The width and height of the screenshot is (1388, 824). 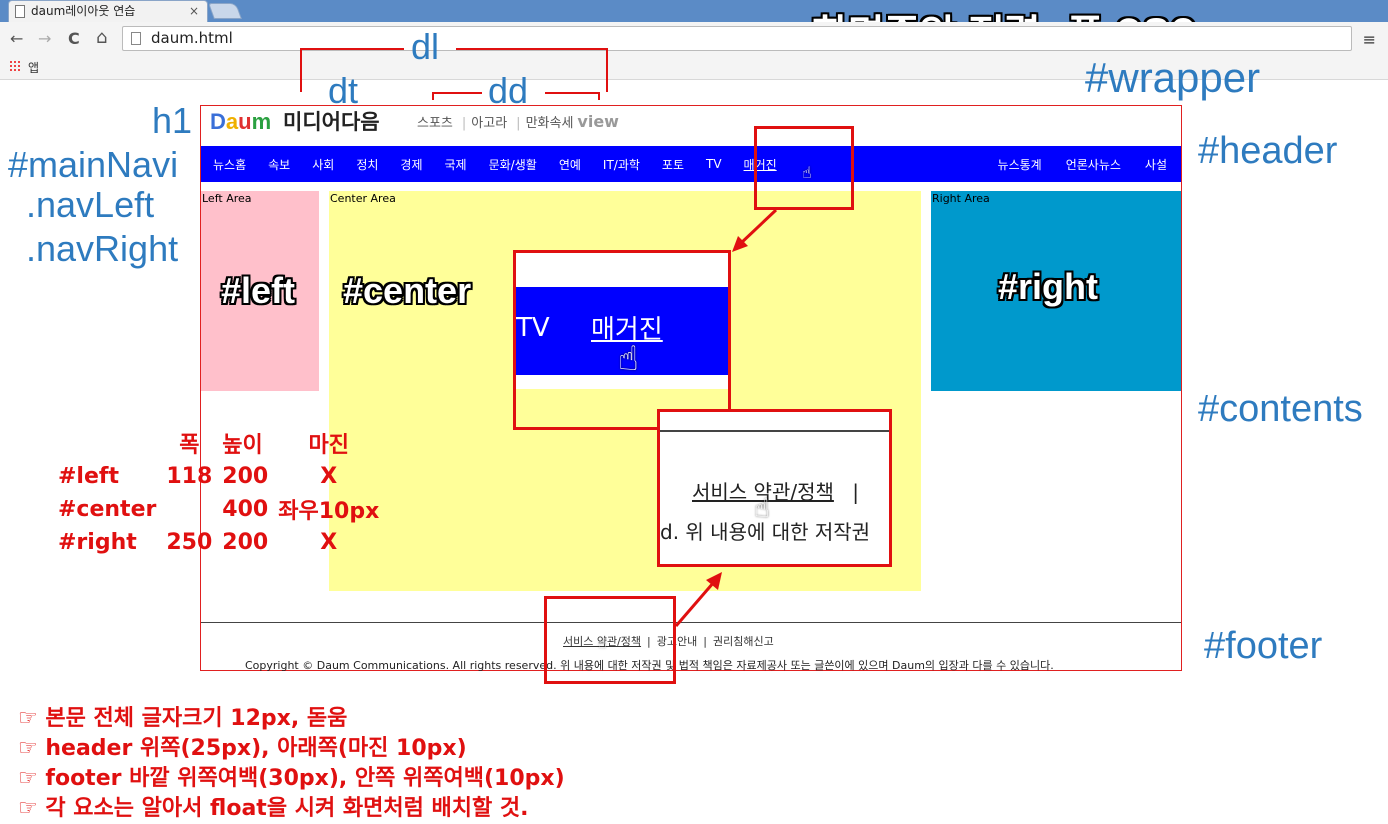 I want to click on zoom-footer-link: 서비스 약관/정책 |, so click(x=775, y=490).